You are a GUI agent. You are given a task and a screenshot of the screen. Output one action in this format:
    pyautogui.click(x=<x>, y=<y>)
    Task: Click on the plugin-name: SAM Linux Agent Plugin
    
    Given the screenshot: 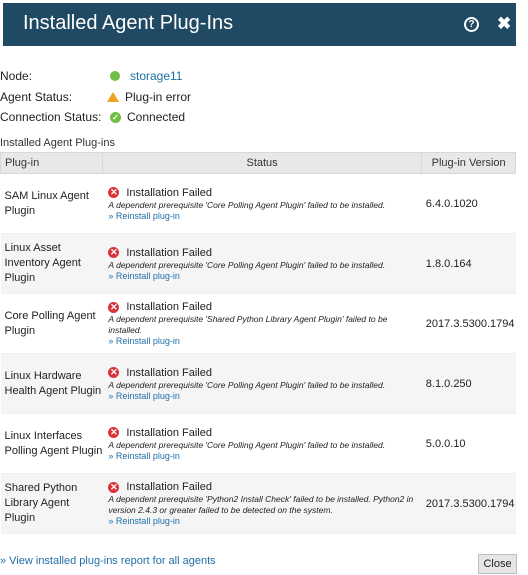 What is the action you would take?
    pyautogui.click(x=51, y=203)
    